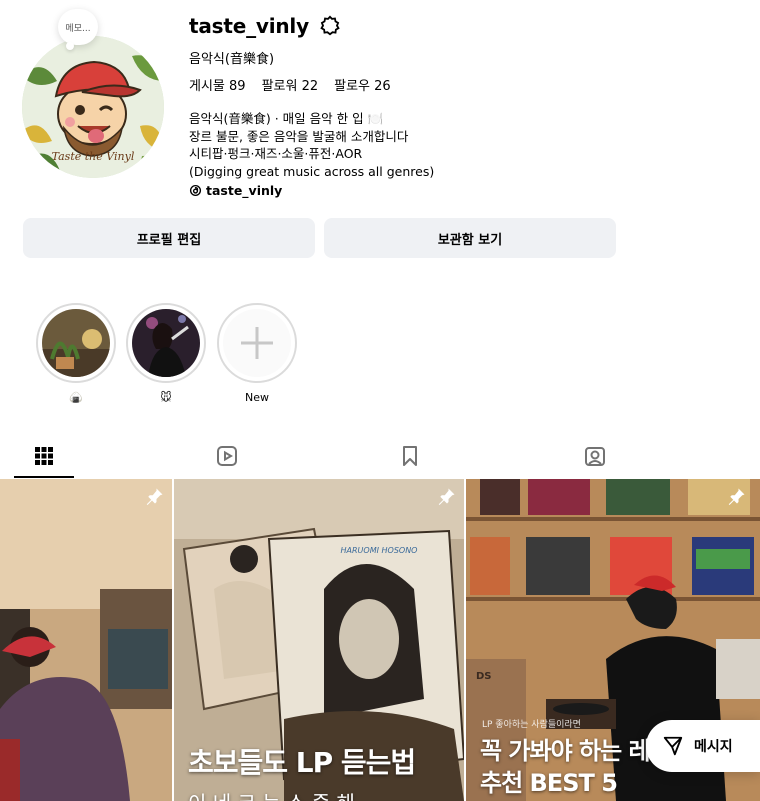 The width and height of the screenshot is (760, 801). Describe the element at coordinates (302, 762) in the screenshot. I see `post-2-title: 초보들도 LP 듣는법` at that location.